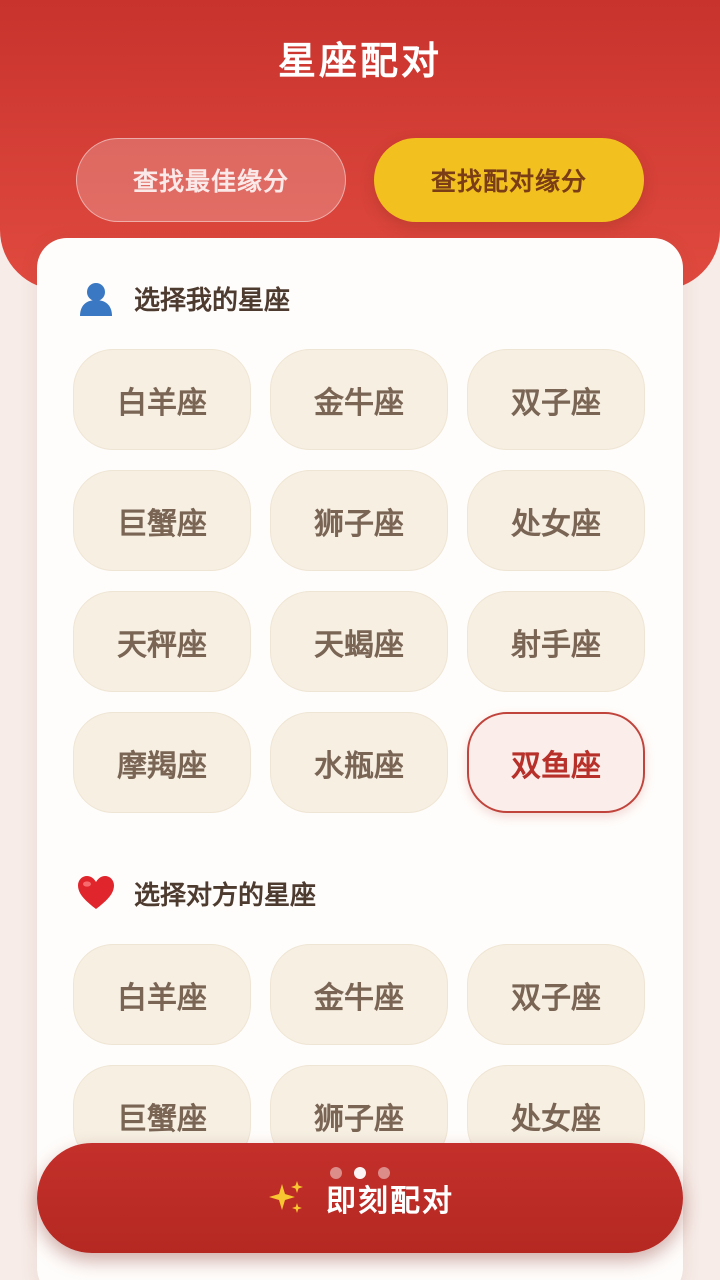 The height and width of the screenshot is (1280, 720). What do you see at coordinates (556, 520) in the screenshot?
I see `my-sign-button: 处女座` at bounding box center [556, 520].